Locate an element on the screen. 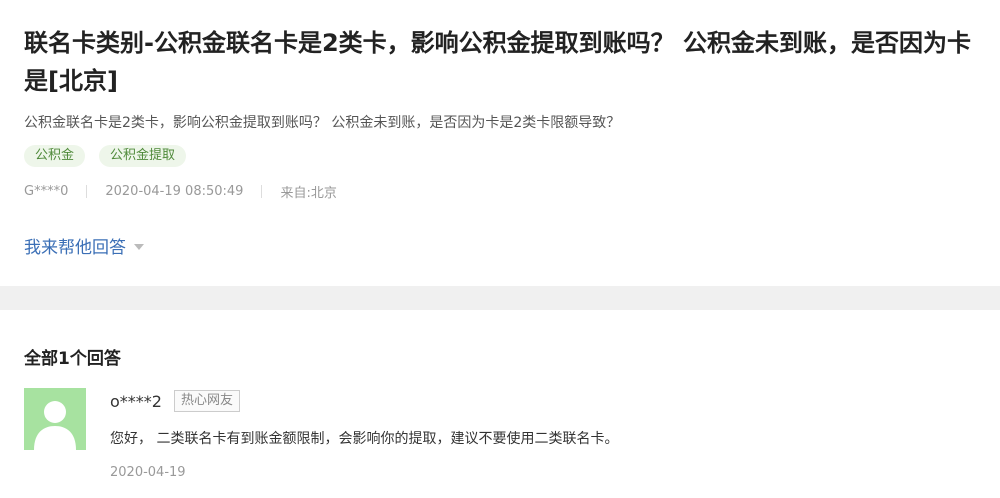  answer-help-link: 我来帮他回答 is located at coordinates (84, 245).